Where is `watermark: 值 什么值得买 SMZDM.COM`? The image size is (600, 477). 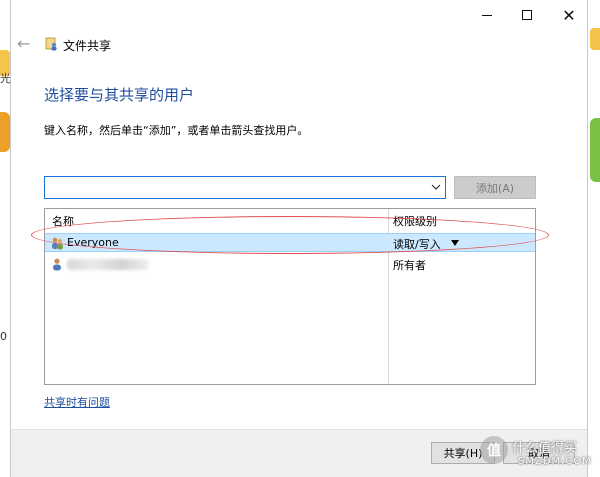
watermark: 值 什么值得买 SMZDM.COM is located at coordinates (539, 453).